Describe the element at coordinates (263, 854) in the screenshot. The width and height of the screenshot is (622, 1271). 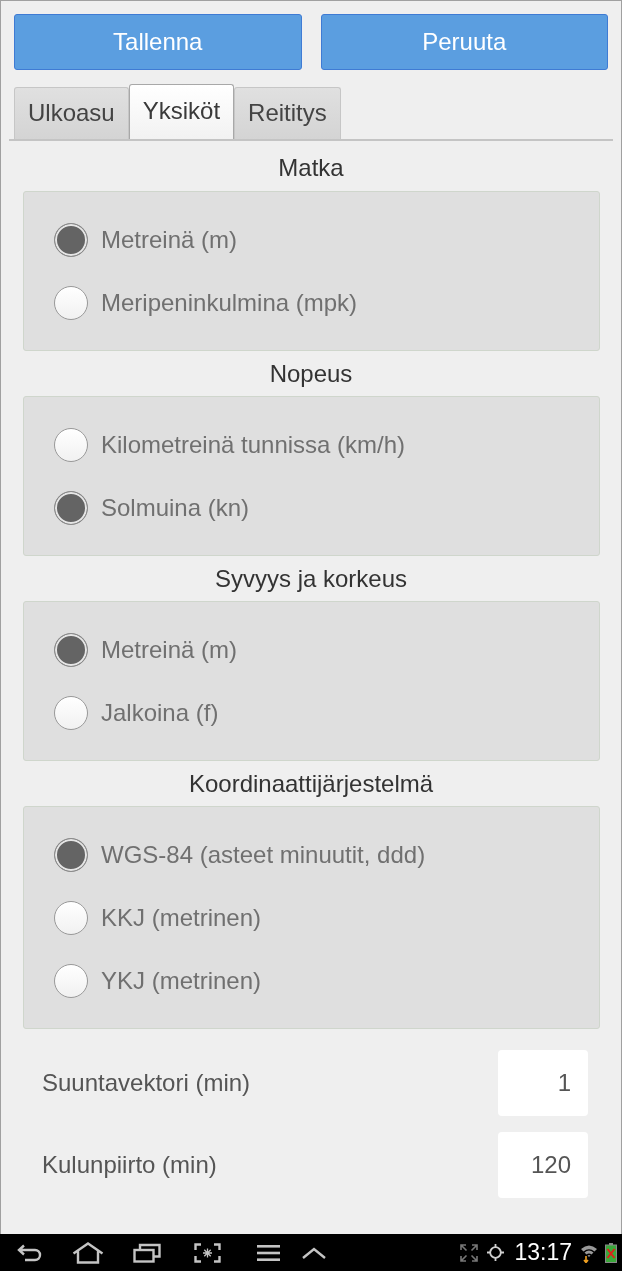
I see `option-label: WGS-84 (asteet minuutit, ddd)` at that location.